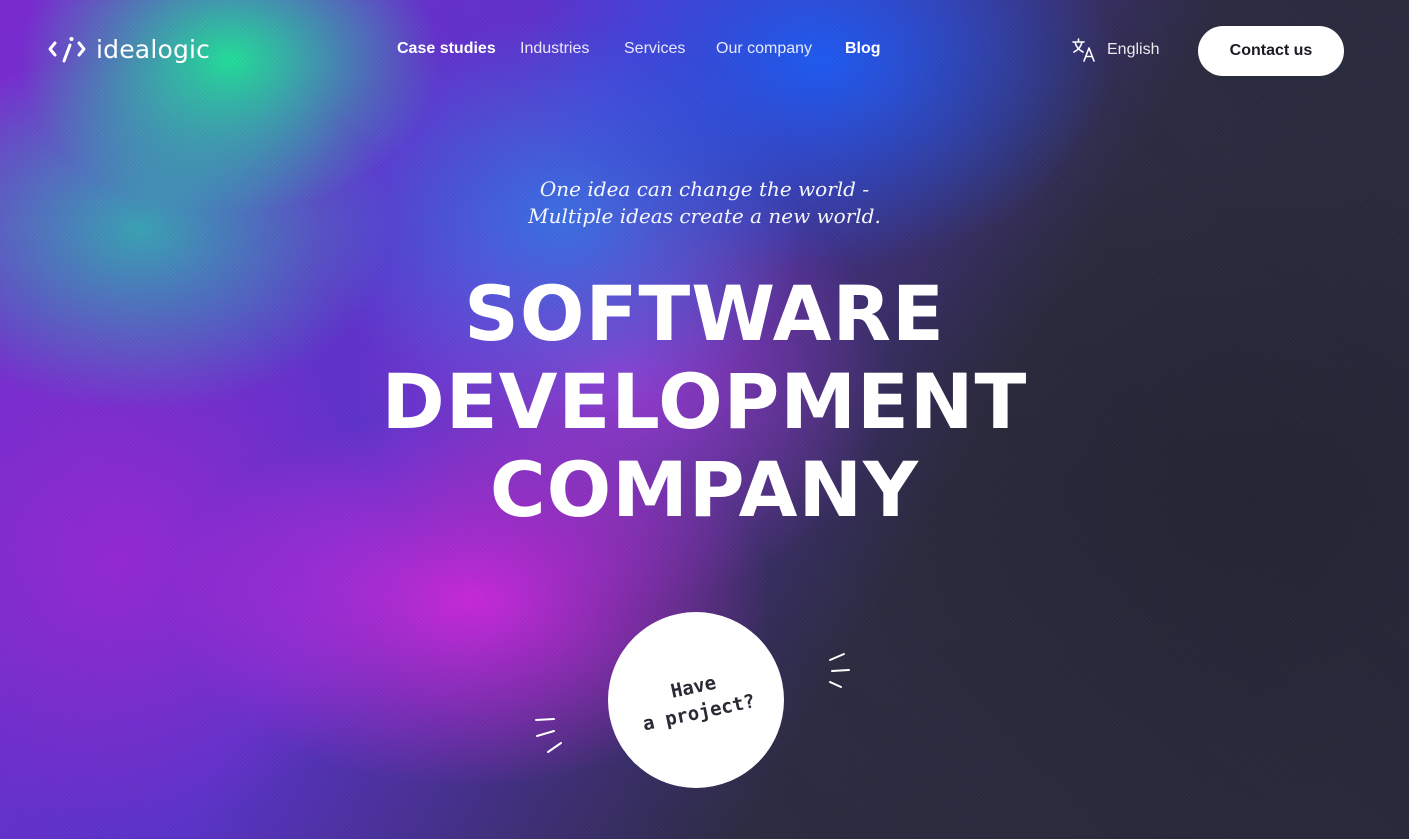 The image size is (1409, 839). What do you see at coordinates (670, 49) in the screenshot?
I see `nav-item-services: Services` at bounding box center [670, 49].